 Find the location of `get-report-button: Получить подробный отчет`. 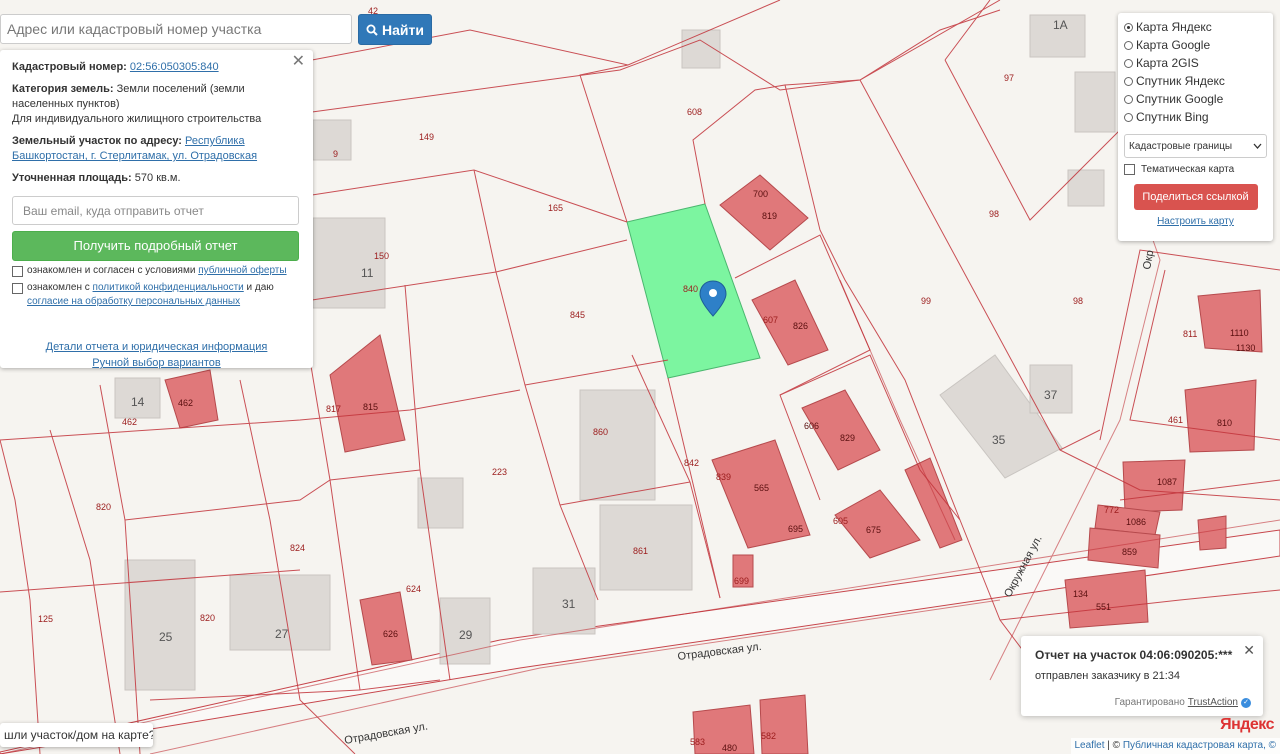

get-report-button: Получить подробный отчет is located at coordinates (155, 246).